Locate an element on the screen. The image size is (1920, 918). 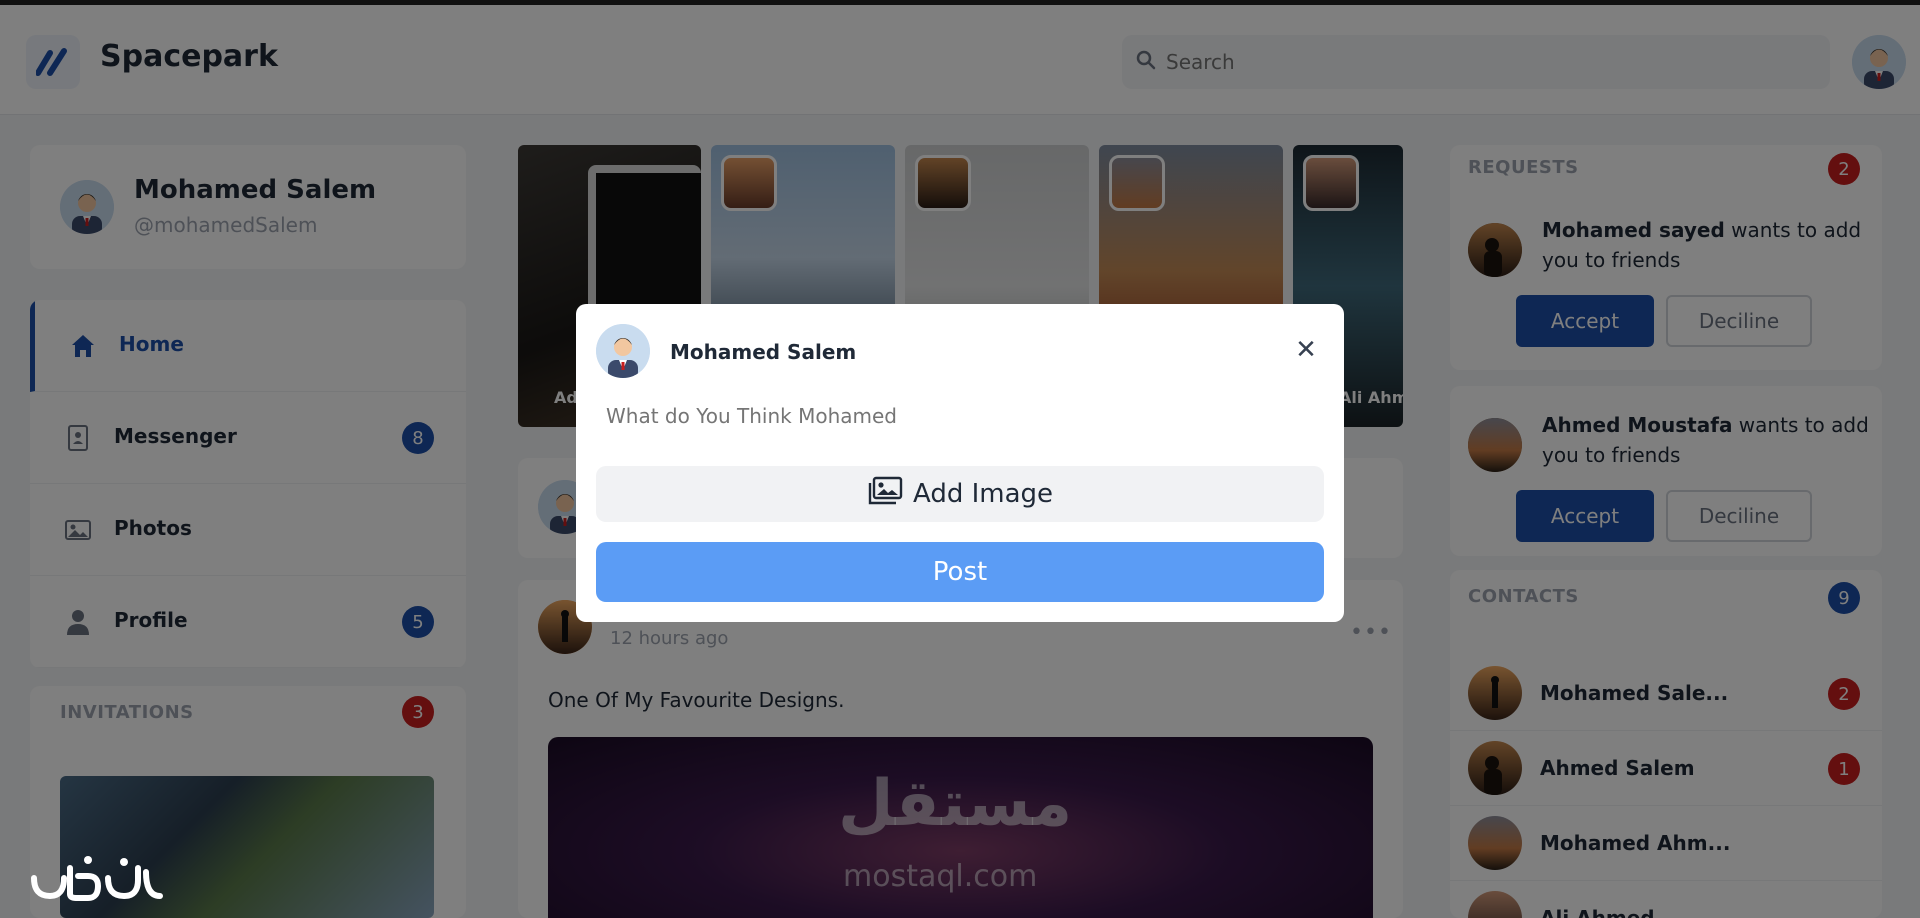
avatar is located at coordinates (623, 351).